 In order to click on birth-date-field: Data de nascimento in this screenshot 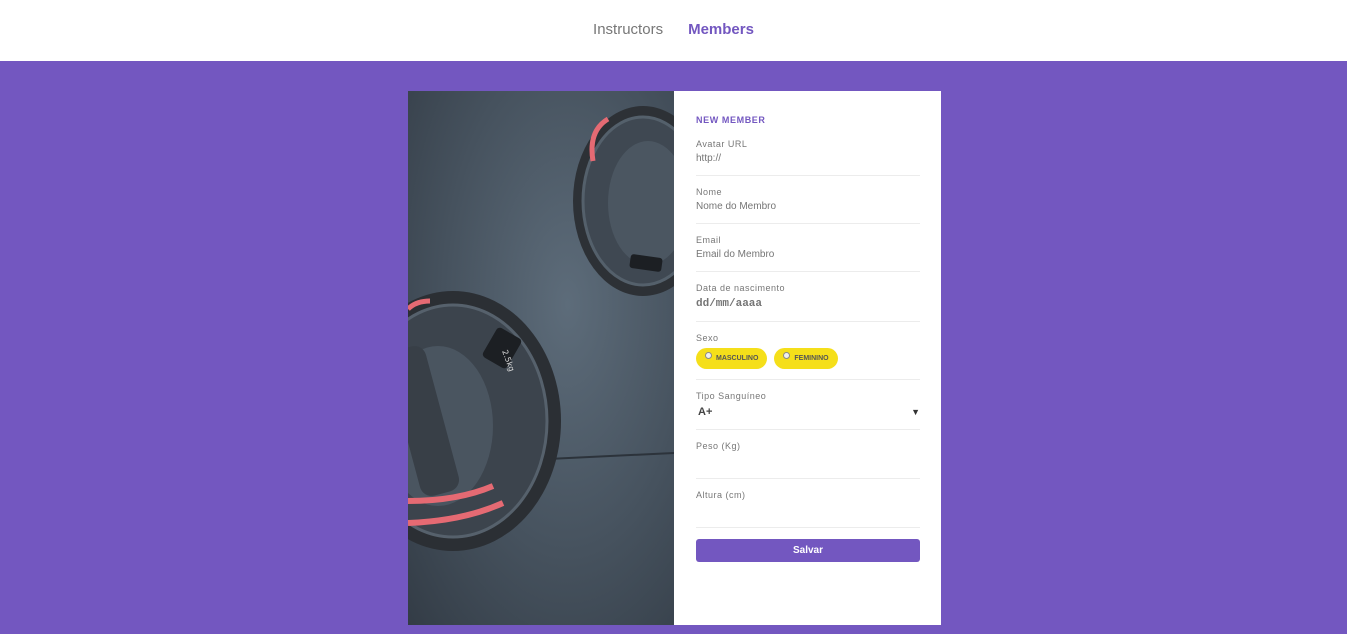, I will do `click(808, 302)`.